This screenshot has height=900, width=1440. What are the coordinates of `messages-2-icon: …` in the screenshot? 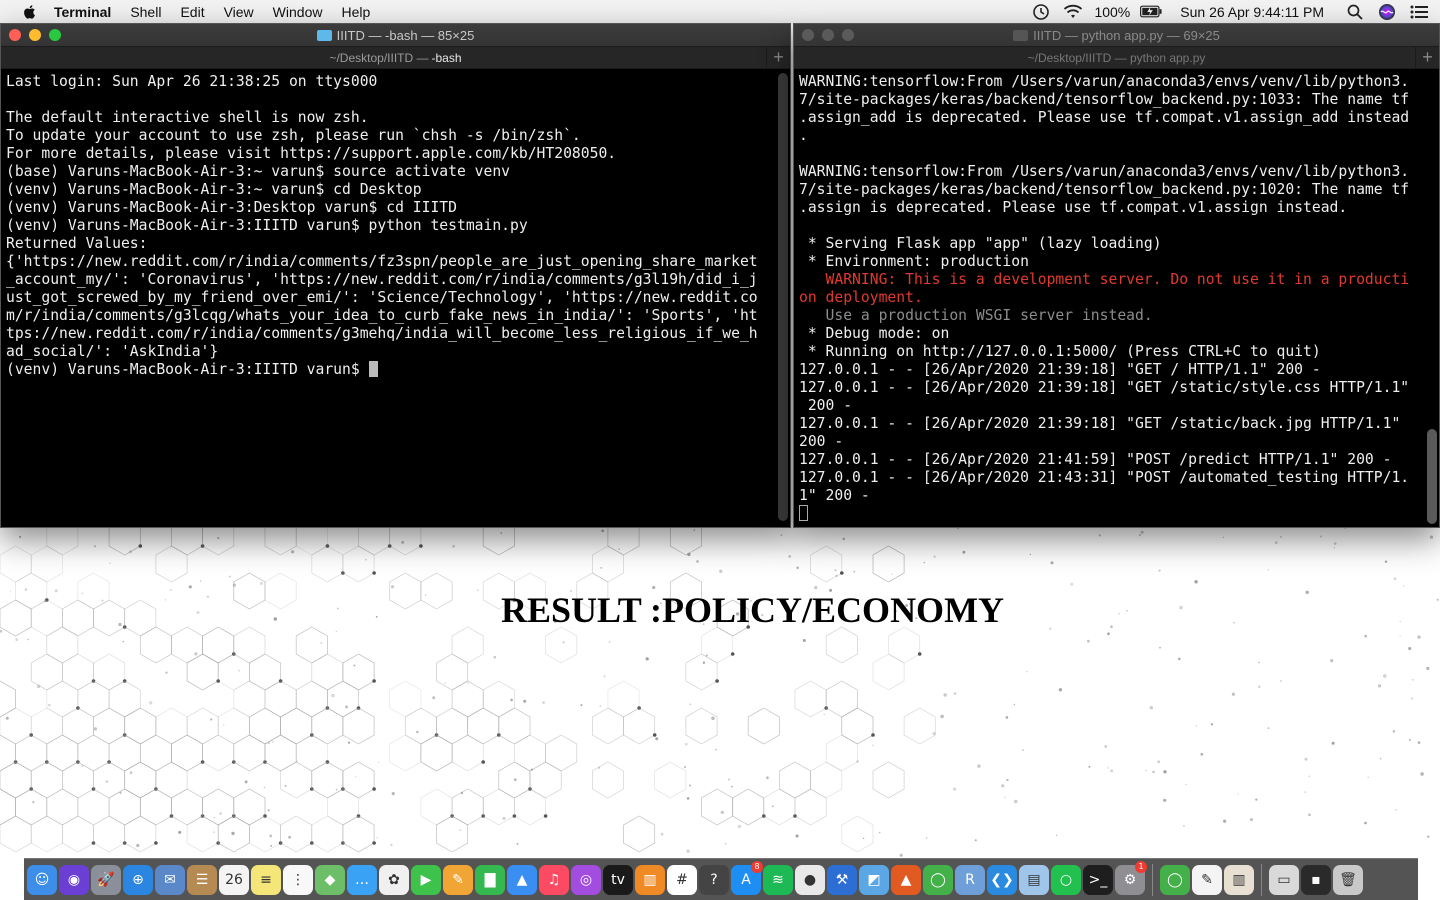 It's located at (362, 879).